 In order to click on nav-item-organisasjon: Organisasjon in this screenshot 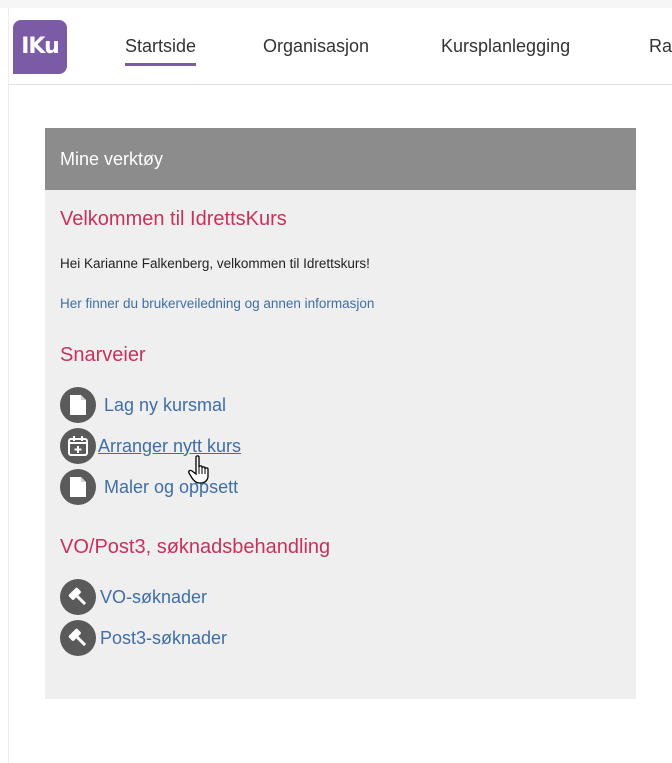, I will do `click(316, 49)`.